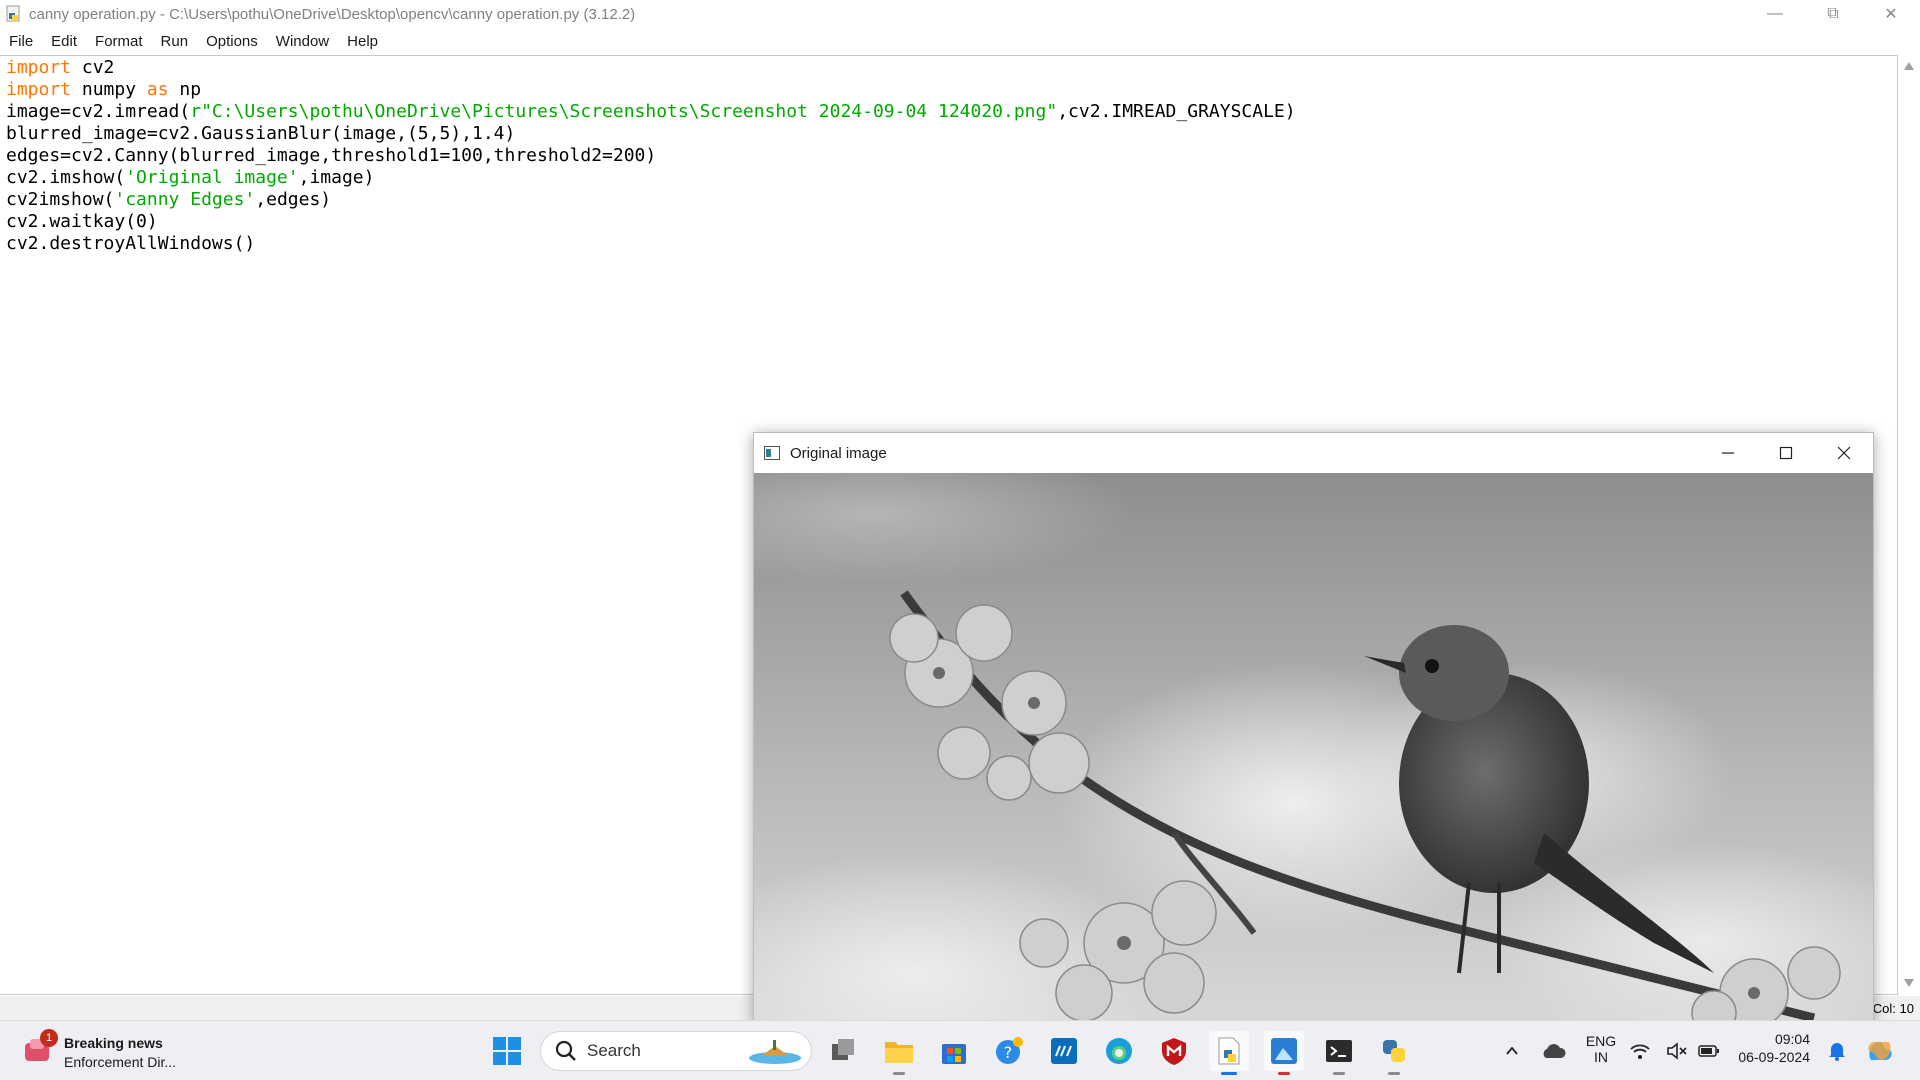 The height and width of the screenshot is (1080, 1920). Describe the element at coordinates (565, 1050) in the screenshot. I see `search-icon` at that location.